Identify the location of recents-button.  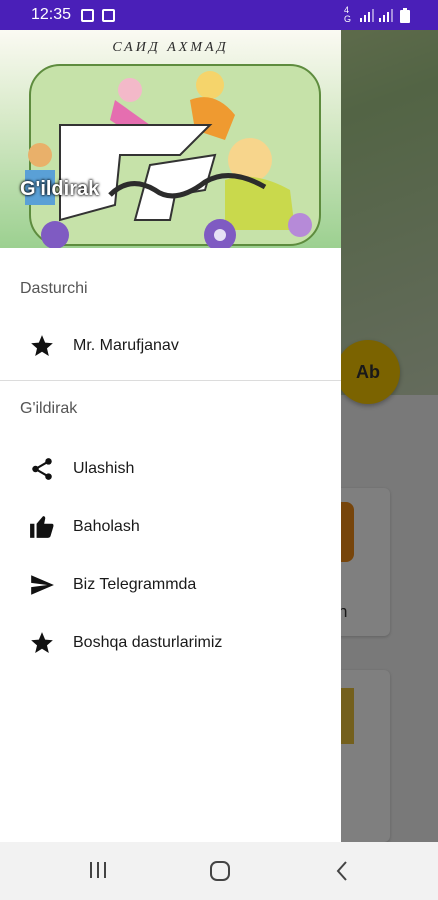
(98, 872).